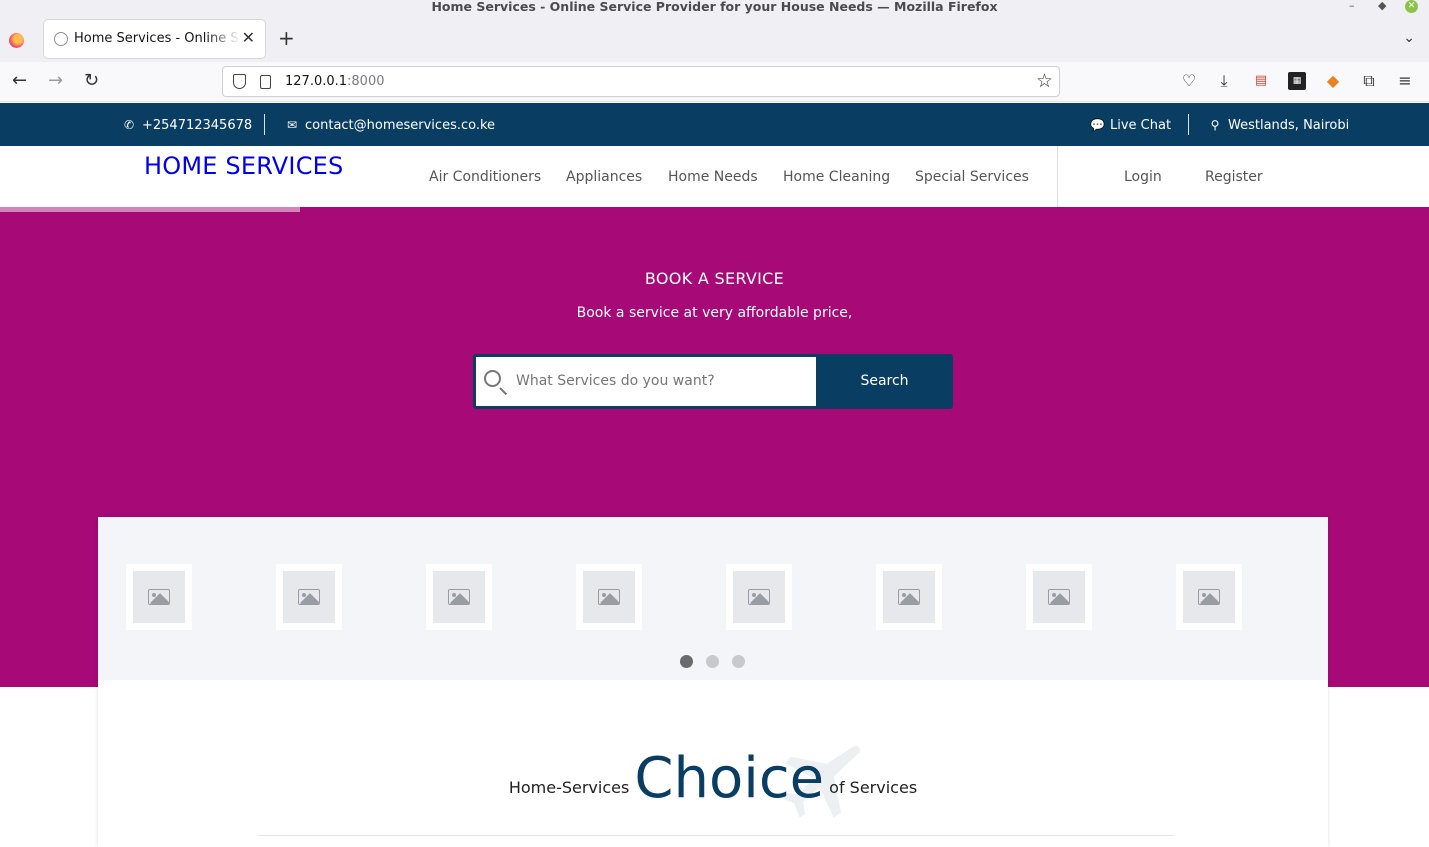 This screenshot has height=847, width=1429. Describe the element at coordinates (61, 39) in the screenshot. I see `globe-icon` at that location.